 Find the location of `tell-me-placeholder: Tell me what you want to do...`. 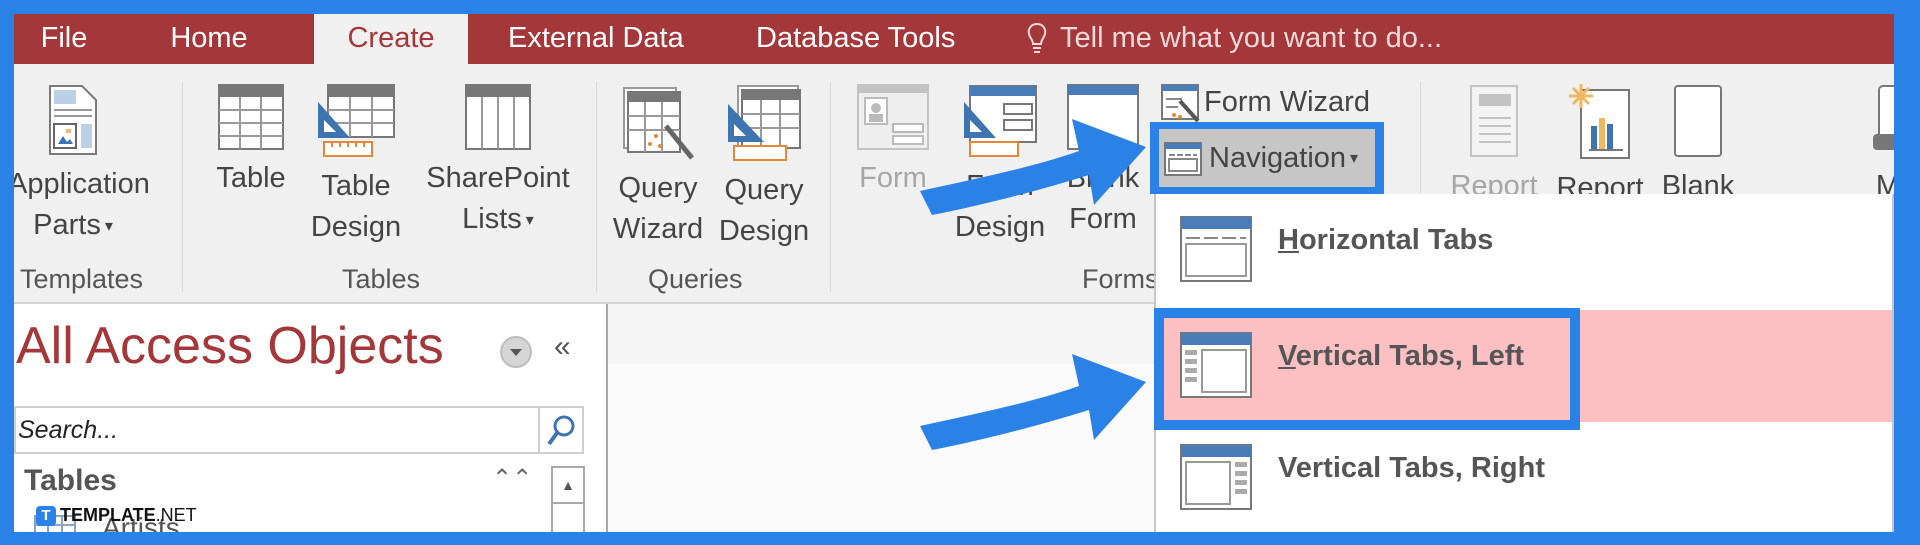

tell-me-placeholder: Tell me what you want to do... is located at coordinates (1251, 38).